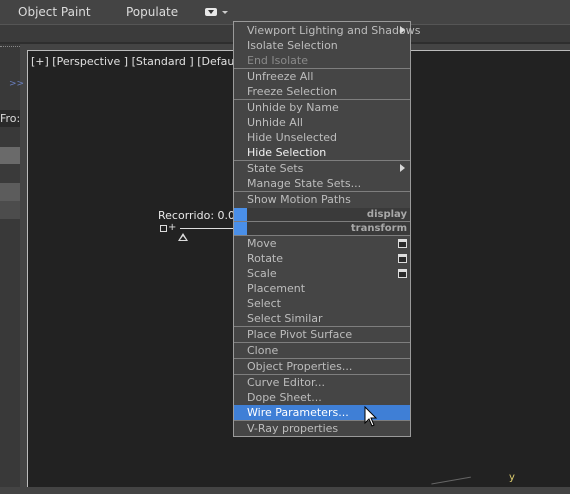 The height and width of the screenshot is (494, 570). Describe the element at coordinates (293, 107) in the screenshot. I see `menu-item-label: Unhide by Name` at that location.